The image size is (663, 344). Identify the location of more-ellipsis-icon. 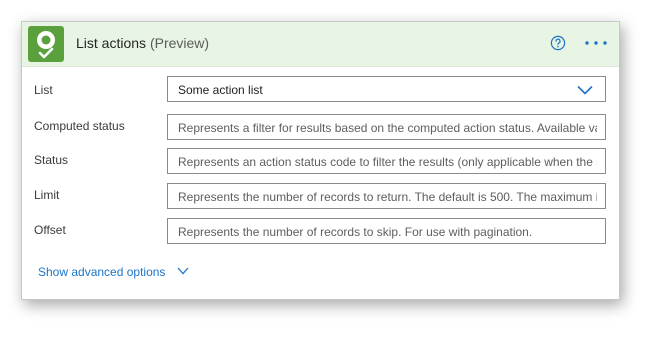
(596, 43).